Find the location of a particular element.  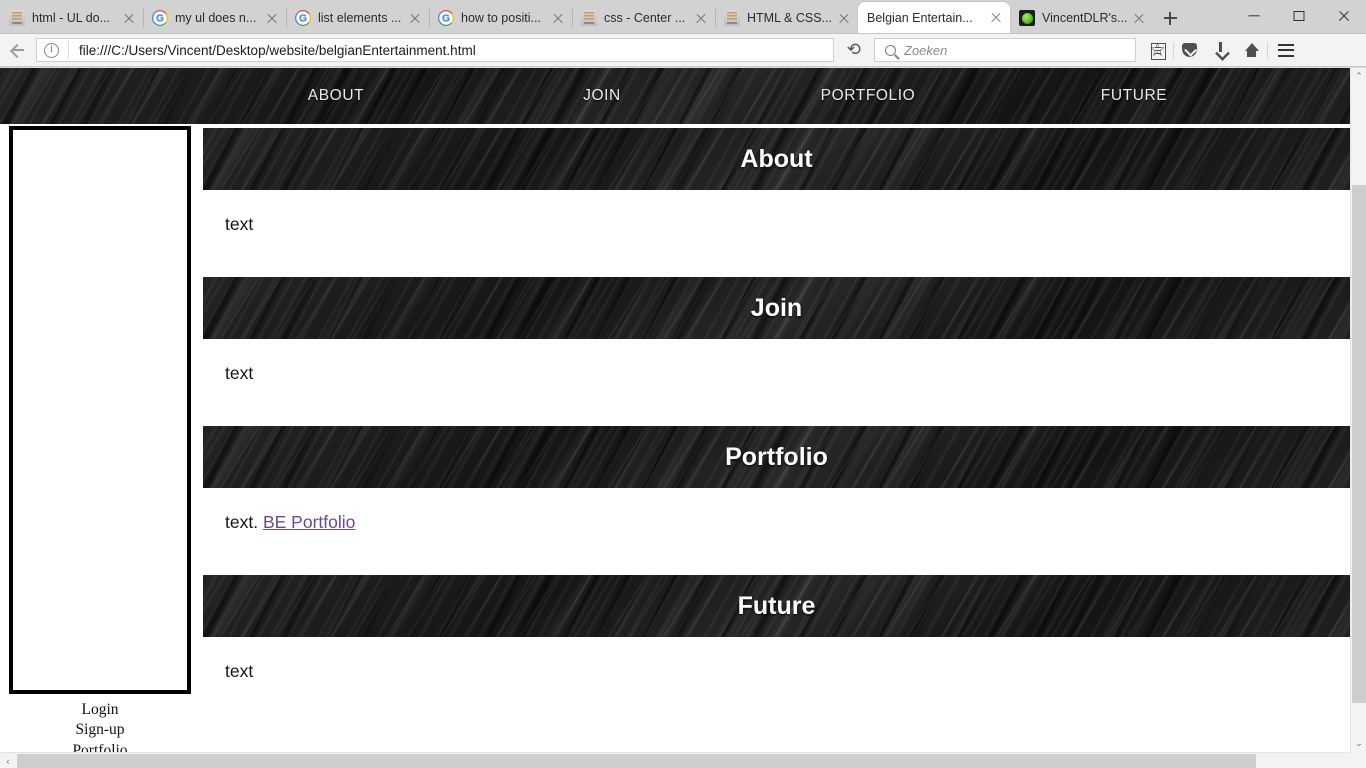

section-heading-portfolio: Portfolio is located at coordinates (776, 457).